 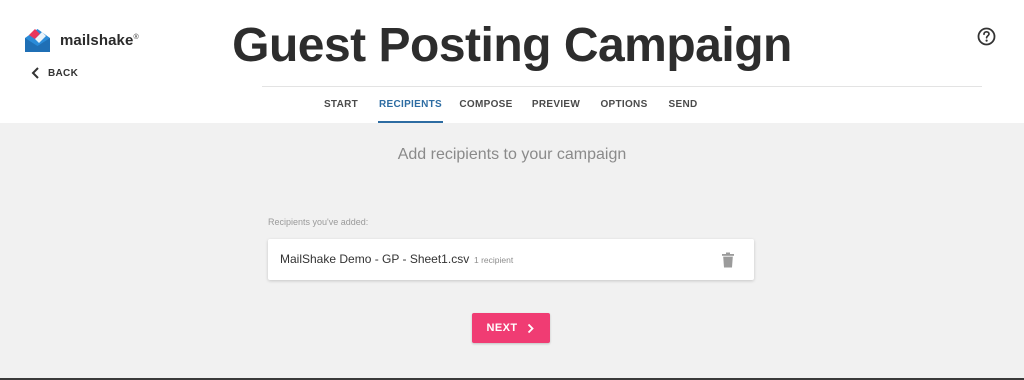 I want to click on tab-send: SEND, so click(x=683, y=105).